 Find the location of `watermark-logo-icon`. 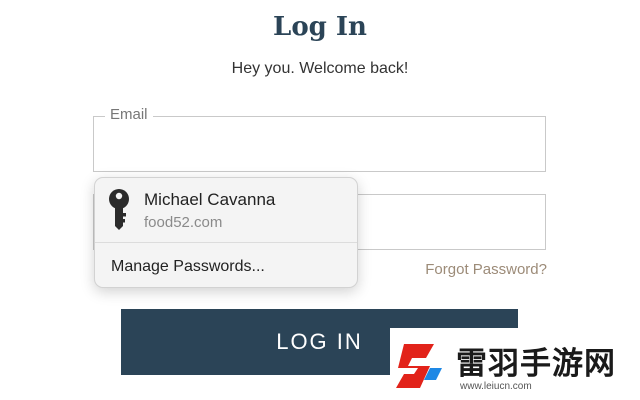

watermark-logo-icon is located at coordinates (419, 366).